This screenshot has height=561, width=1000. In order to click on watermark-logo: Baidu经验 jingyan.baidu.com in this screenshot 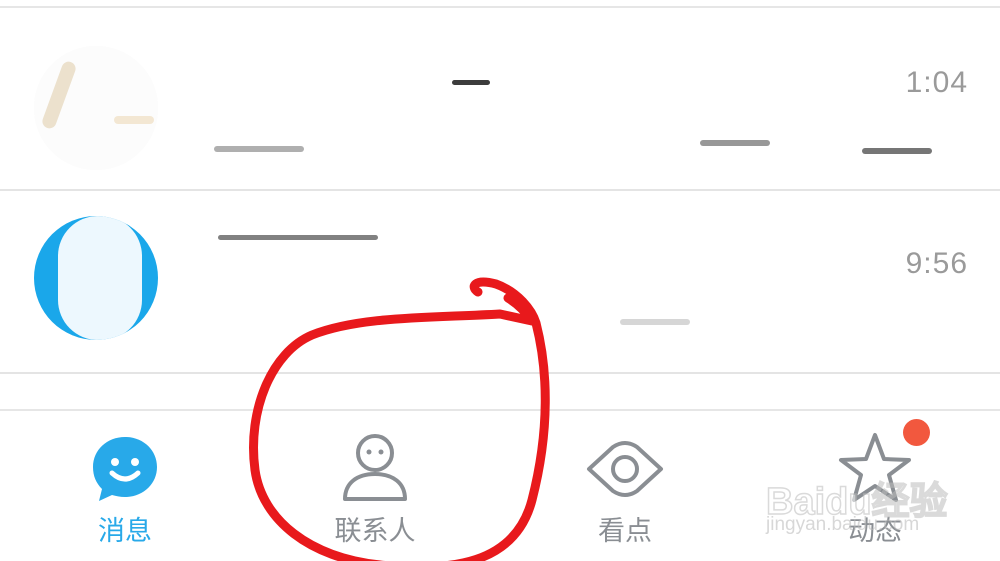, I will do `click(860, 510)`.